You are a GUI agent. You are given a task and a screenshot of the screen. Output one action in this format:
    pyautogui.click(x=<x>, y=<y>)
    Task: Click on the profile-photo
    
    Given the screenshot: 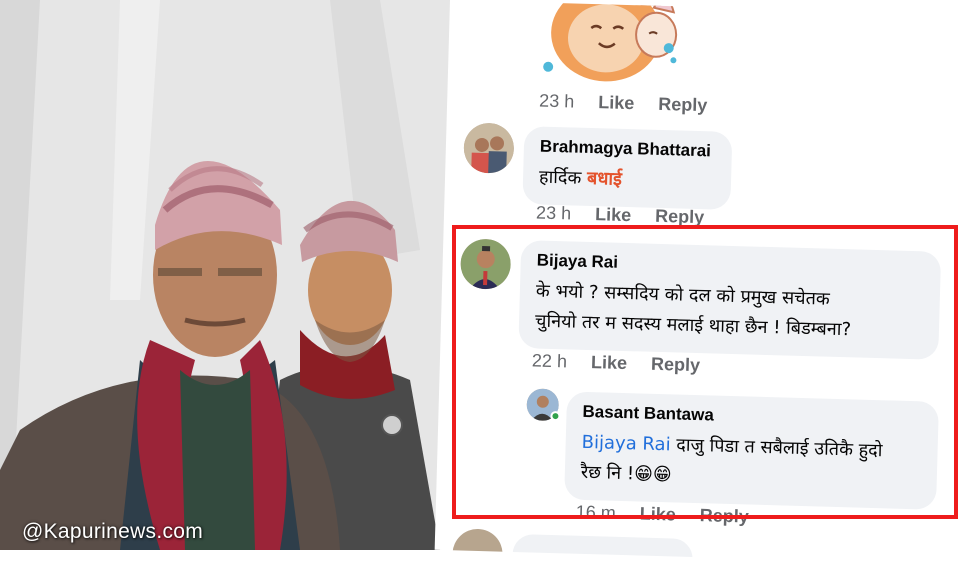 What is the action you would take?
    pyautogui.click(x=489, y=148)
    